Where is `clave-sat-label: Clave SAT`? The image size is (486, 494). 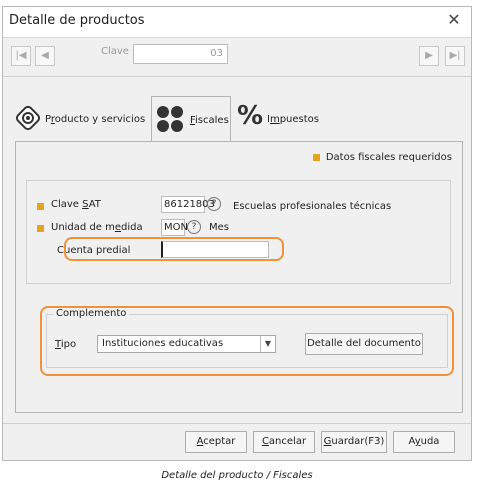 clave-sat-label: Clave SAT is located at coordinates (76, 204).